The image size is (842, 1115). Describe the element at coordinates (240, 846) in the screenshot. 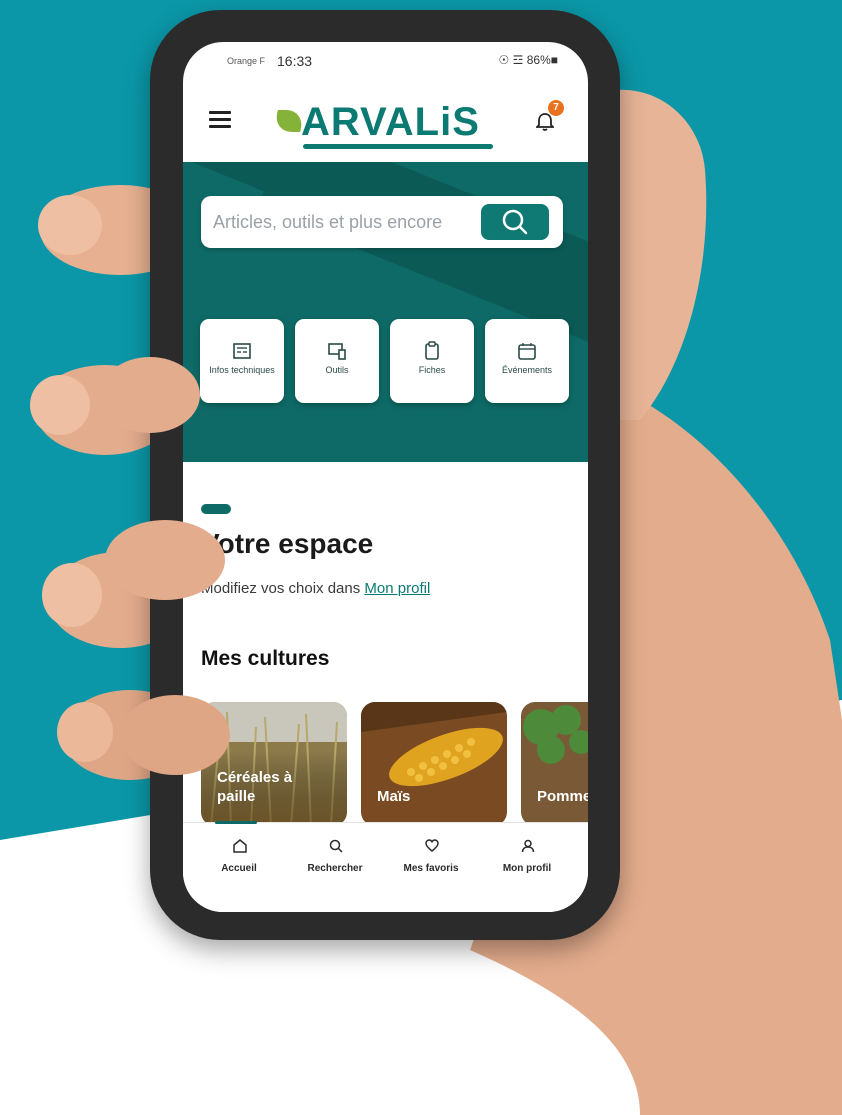

I see `home-icon` at that location.